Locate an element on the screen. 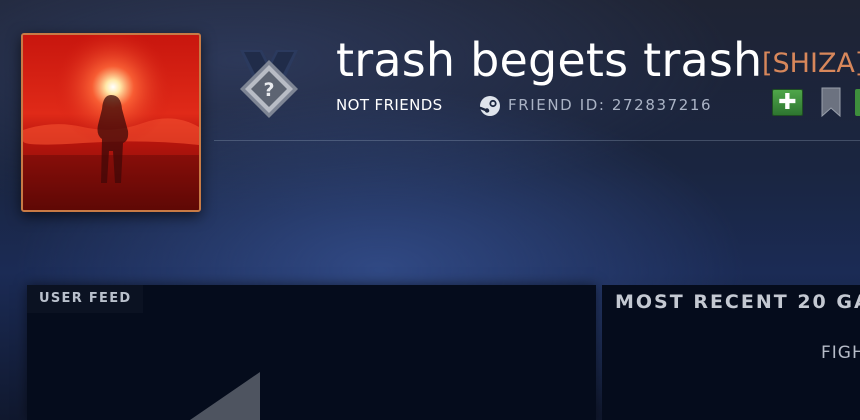 The width and height of the screenshot is (860, 420). plus-icon: ✚ is located at coordinates (787, 102).